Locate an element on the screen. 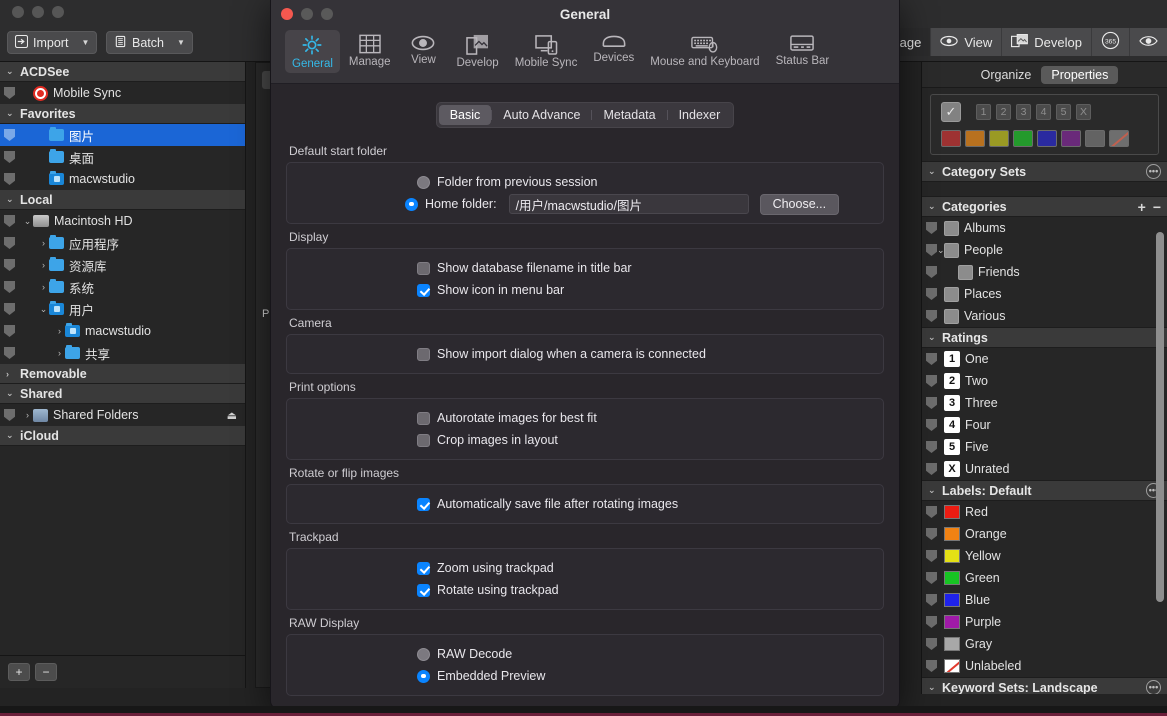 The width and height of the screenshot is (1167, 716). rating-chip-2: 2 is located at coordinates (1003, 112).